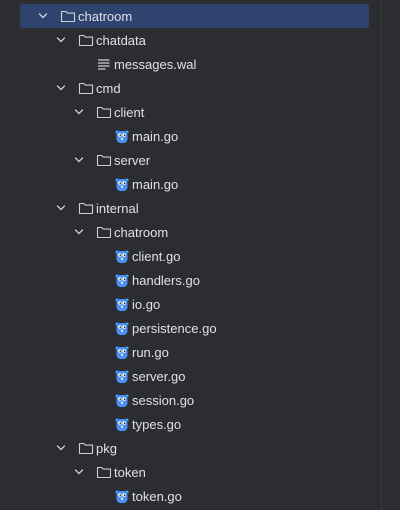  What do you see at coordinates (155, 64) in the screenshot?
I see `tree-item-label: messages.wal` at bounding box center [155, 64].